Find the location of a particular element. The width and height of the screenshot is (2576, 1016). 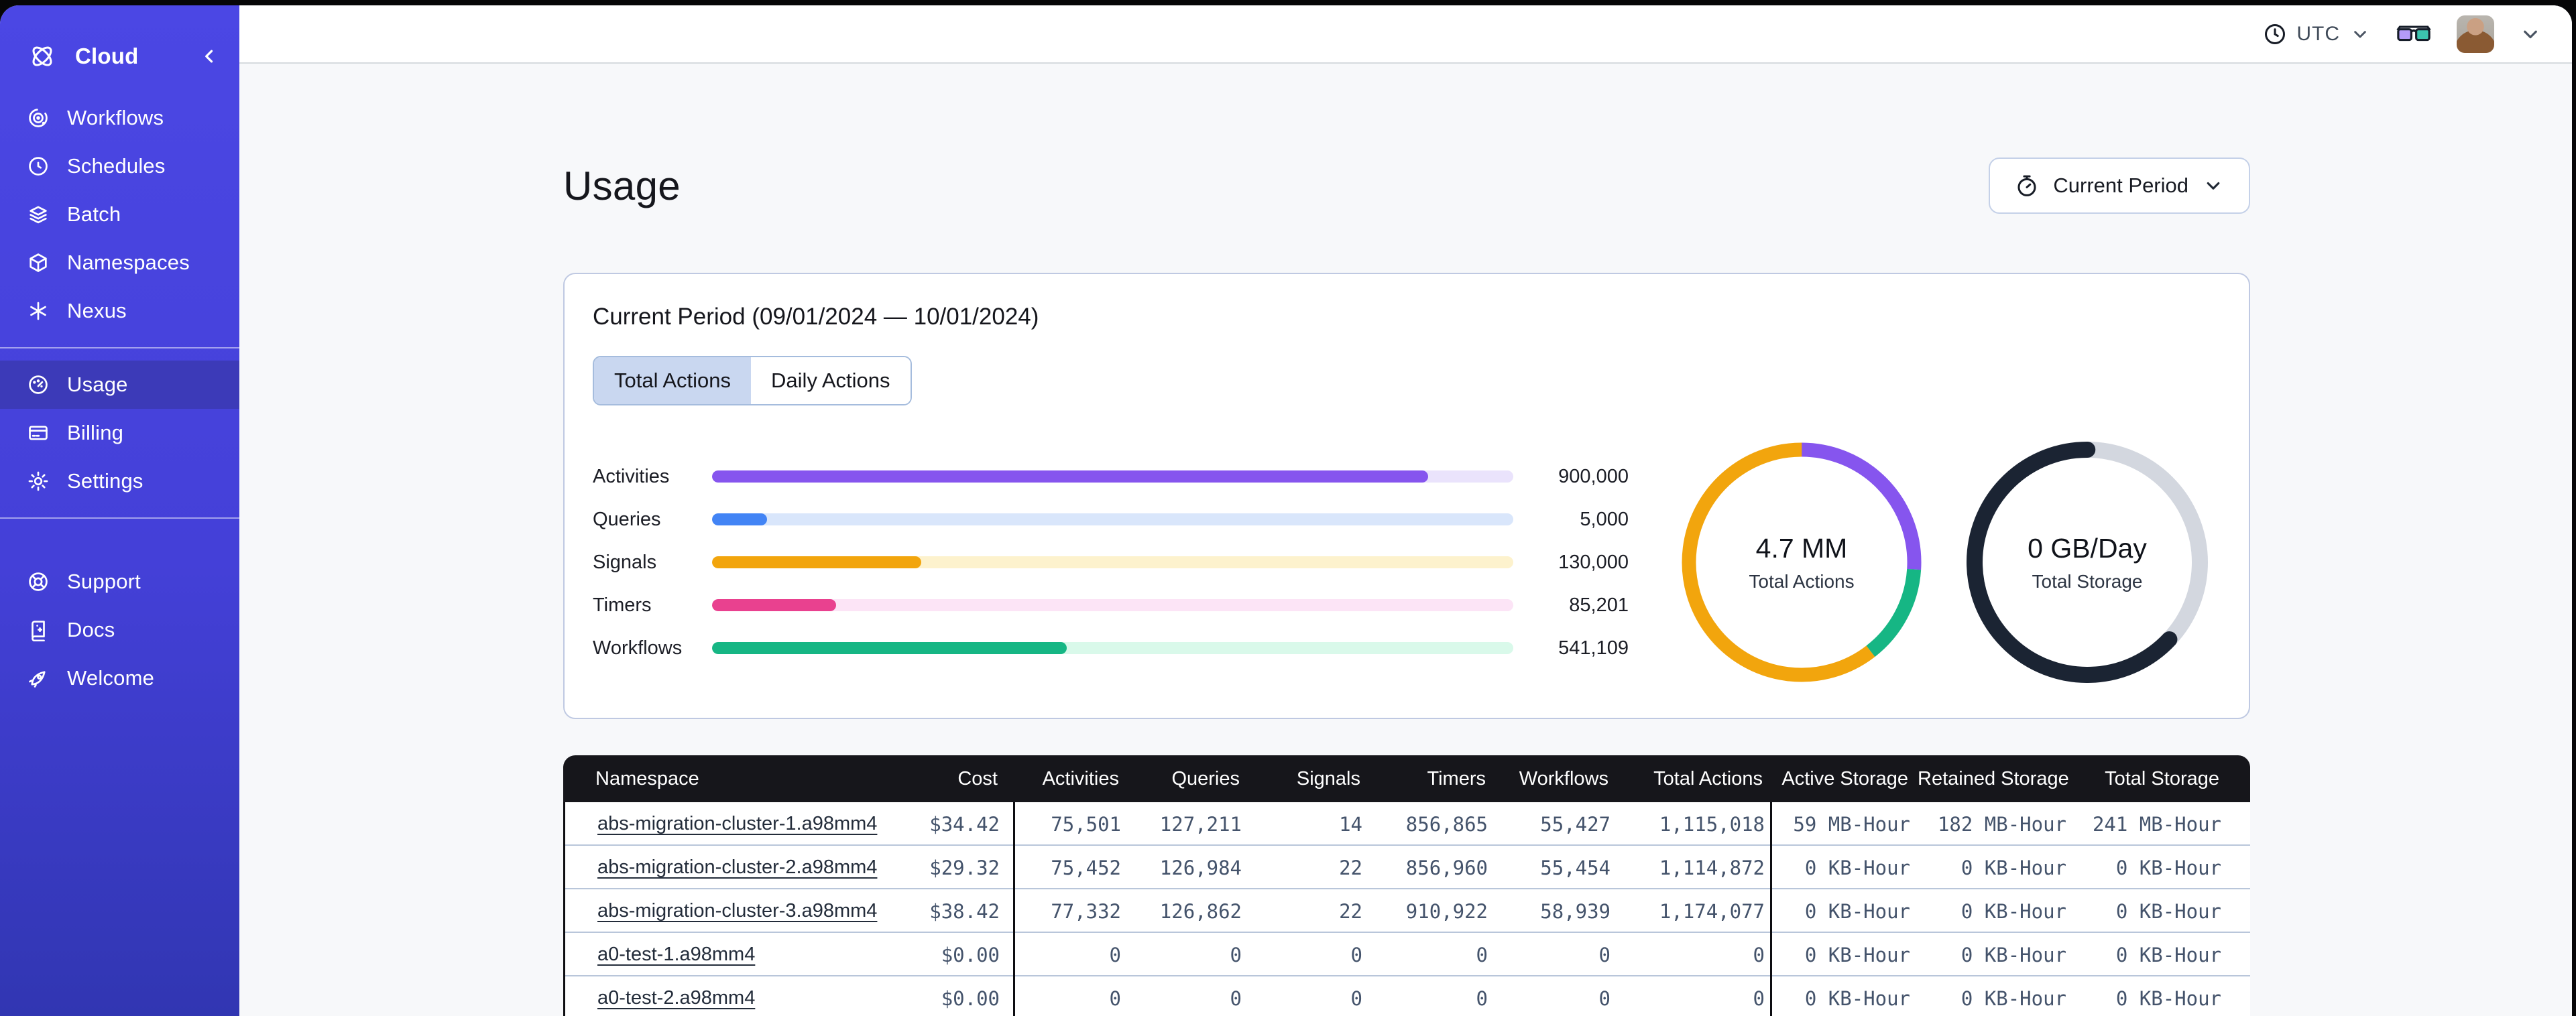

cell-signals: 0 is located at coordinates (1356, 954).